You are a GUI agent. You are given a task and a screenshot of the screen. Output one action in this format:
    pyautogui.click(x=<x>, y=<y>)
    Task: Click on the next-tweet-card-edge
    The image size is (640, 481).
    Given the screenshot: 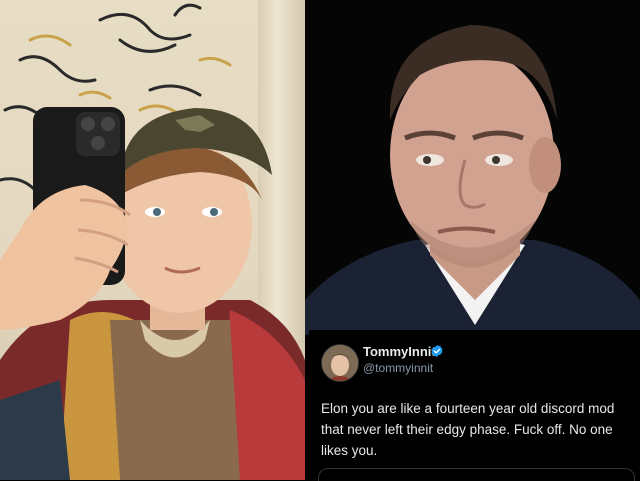 What is the action you would take?
    pyautogui.click(x=476, y=474)
    